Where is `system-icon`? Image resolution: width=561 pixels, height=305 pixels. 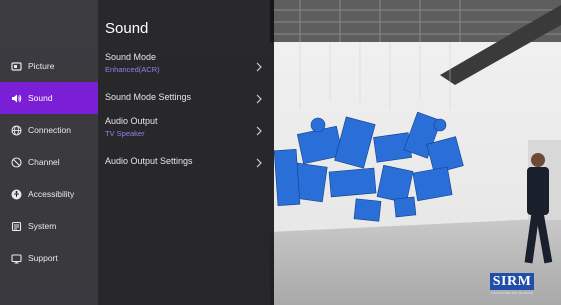
system-icon is located at coordinates (16, 226).